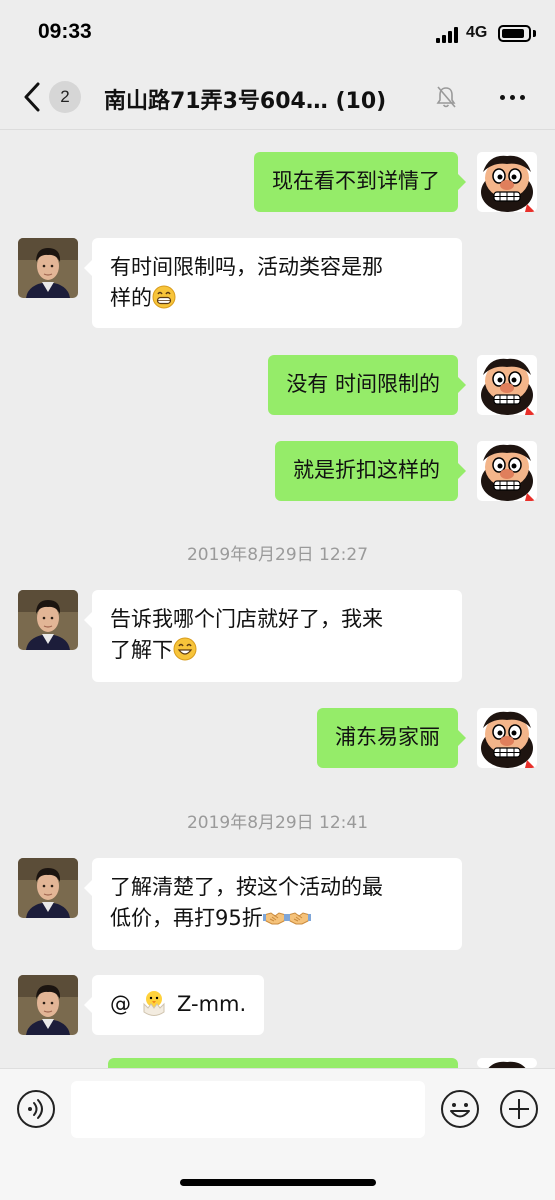 This screenshot has width=555, height=1200. I want to click on message-text-line: 样的, so click(131, 298).